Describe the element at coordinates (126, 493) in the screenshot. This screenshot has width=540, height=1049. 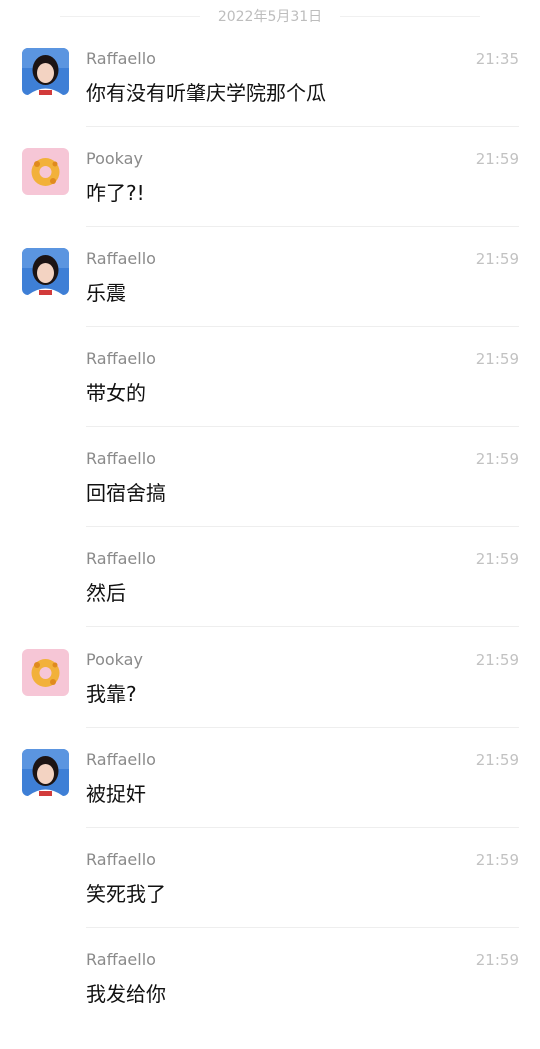
I see `message-text: 回宿舍搞` at that location.